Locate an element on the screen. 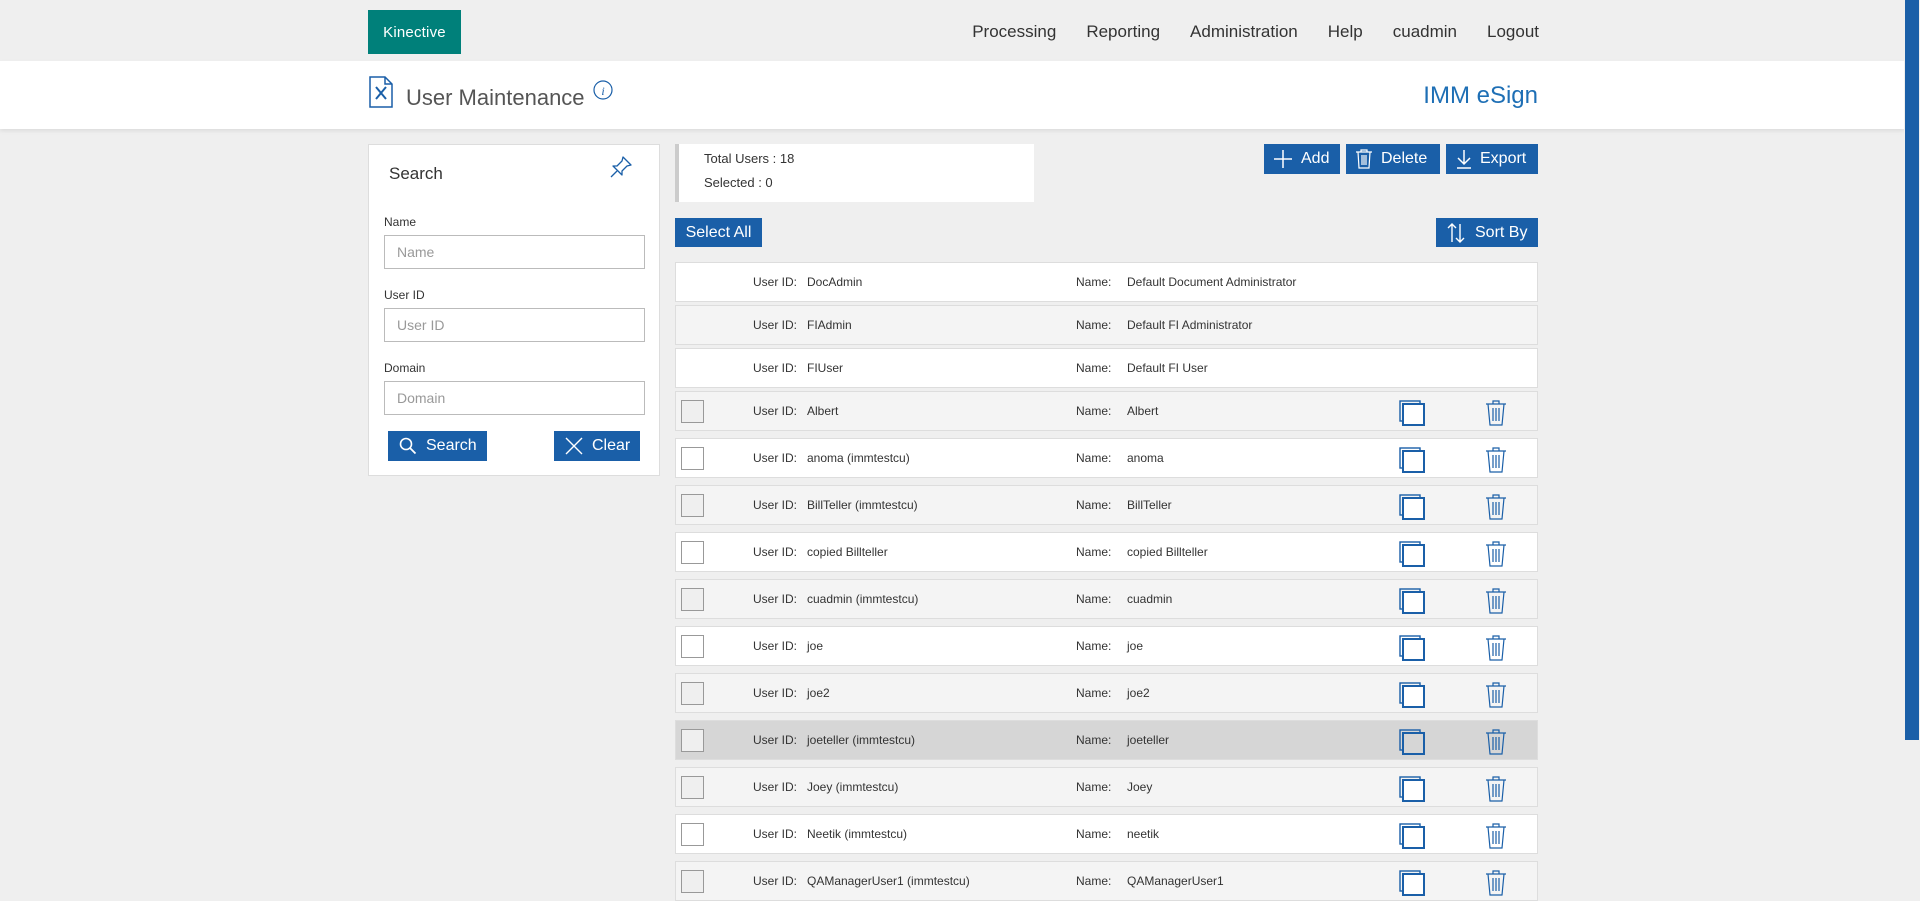  nav-processing: Processing is located at coordinates (1014, 32).